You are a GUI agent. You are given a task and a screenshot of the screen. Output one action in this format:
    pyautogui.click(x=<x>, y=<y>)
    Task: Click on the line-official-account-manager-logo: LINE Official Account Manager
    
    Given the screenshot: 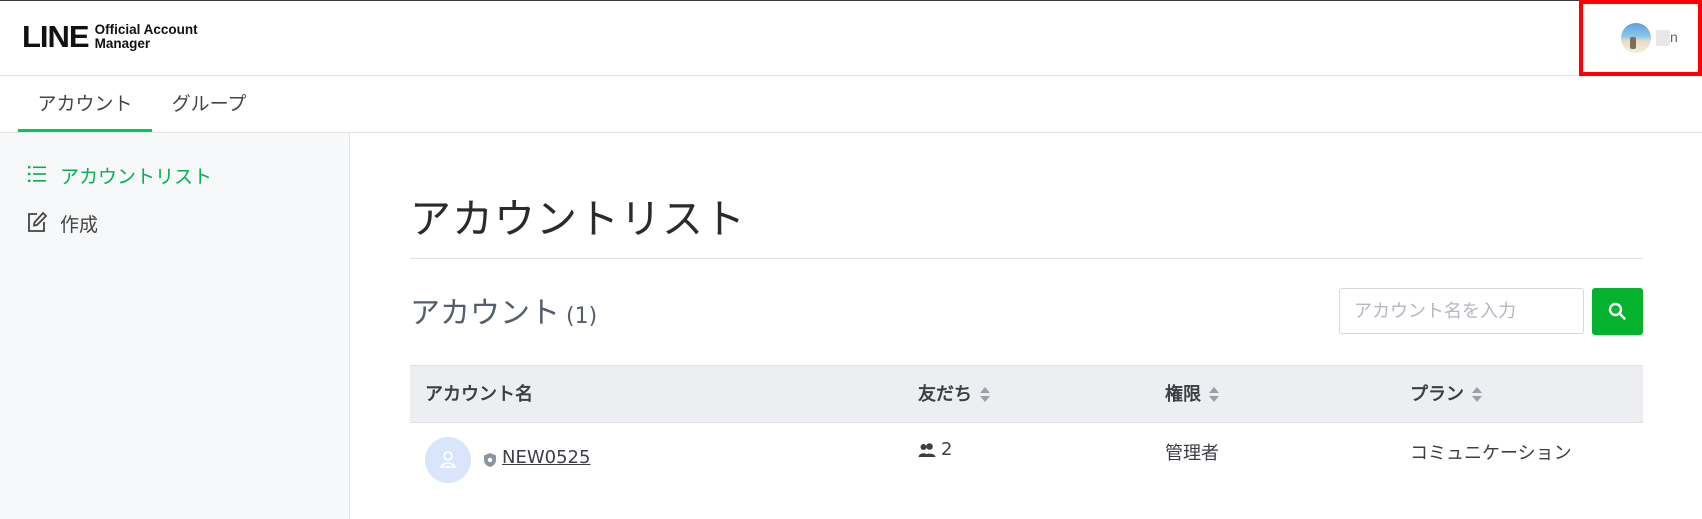 What is the action you would take?
    pyautogui.click(x=110, y=37)
    